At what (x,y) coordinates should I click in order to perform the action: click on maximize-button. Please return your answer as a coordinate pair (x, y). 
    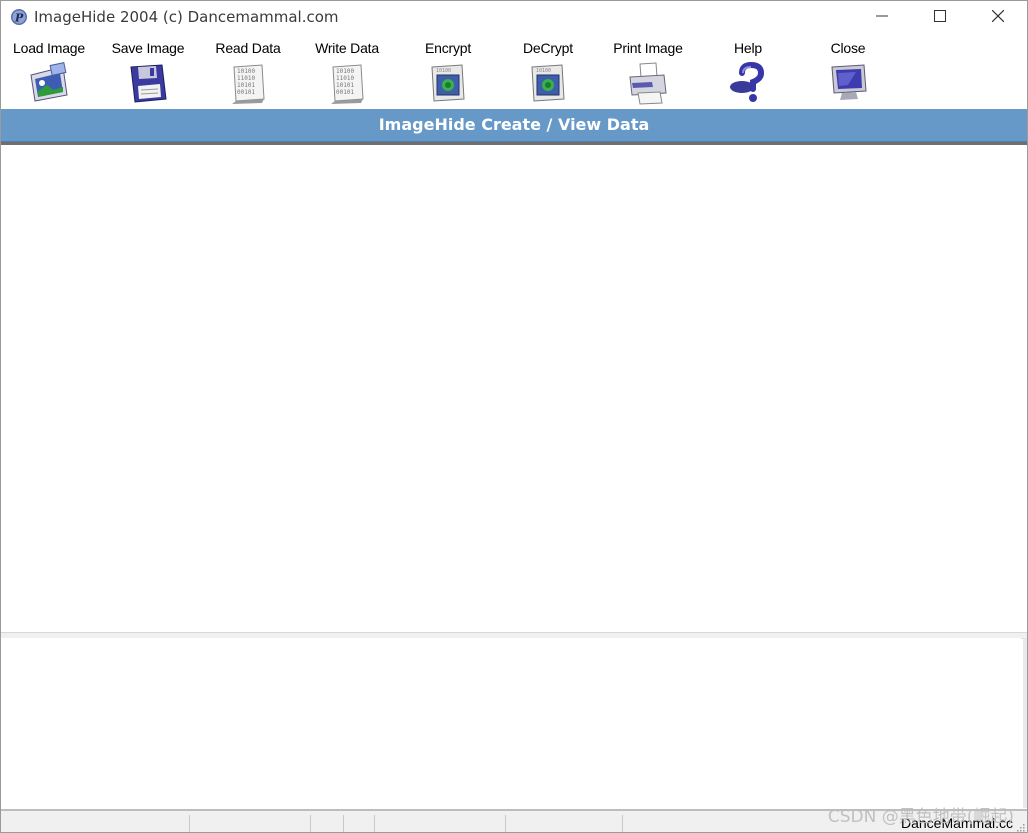
    Looking at the image, I should click on (940, 16).